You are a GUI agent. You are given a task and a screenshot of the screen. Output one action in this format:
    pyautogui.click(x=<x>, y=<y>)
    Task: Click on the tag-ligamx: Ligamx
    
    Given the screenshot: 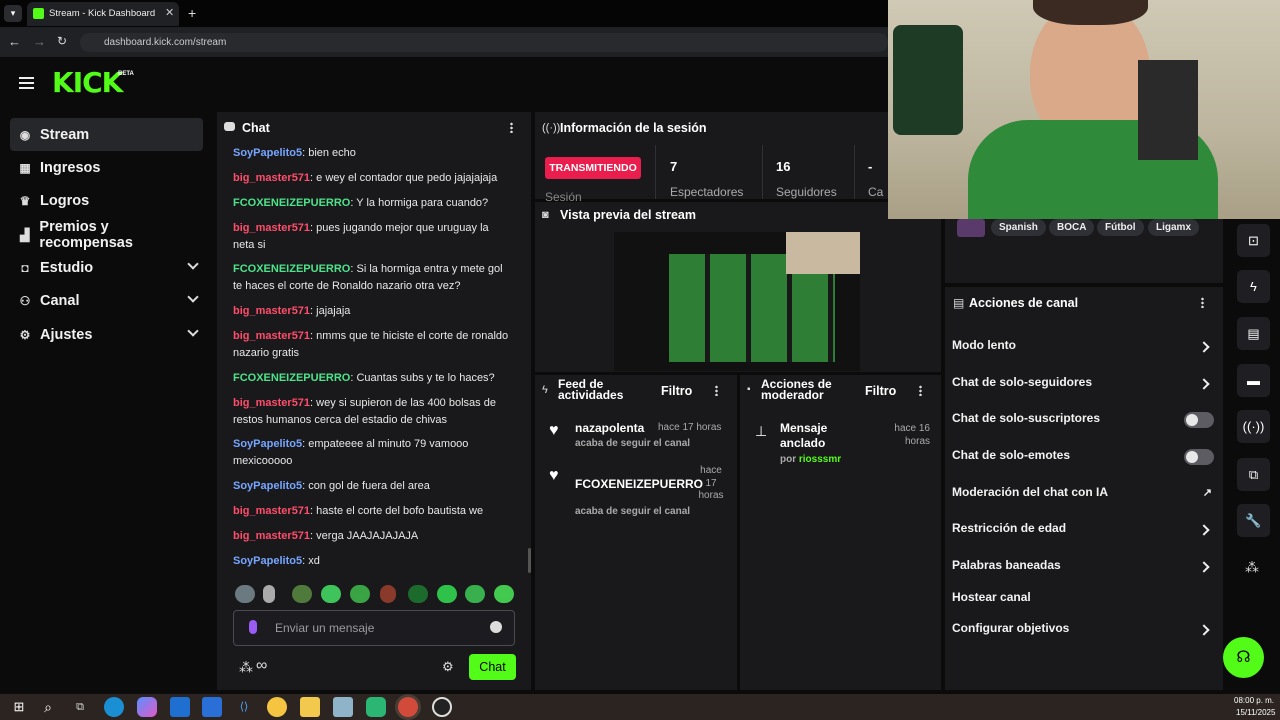 What is the action you would take?
    pyautogui.click(x=1174, y=227)
    